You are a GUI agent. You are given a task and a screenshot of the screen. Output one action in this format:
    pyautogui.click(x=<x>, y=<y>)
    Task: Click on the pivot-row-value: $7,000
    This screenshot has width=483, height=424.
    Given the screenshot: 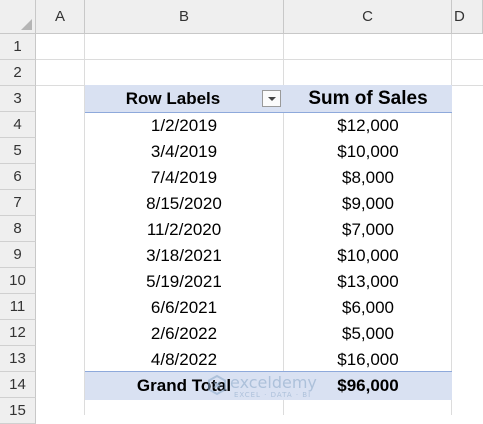 What is the action you would take?
    pyautogui.click(x=368, y=230)
    